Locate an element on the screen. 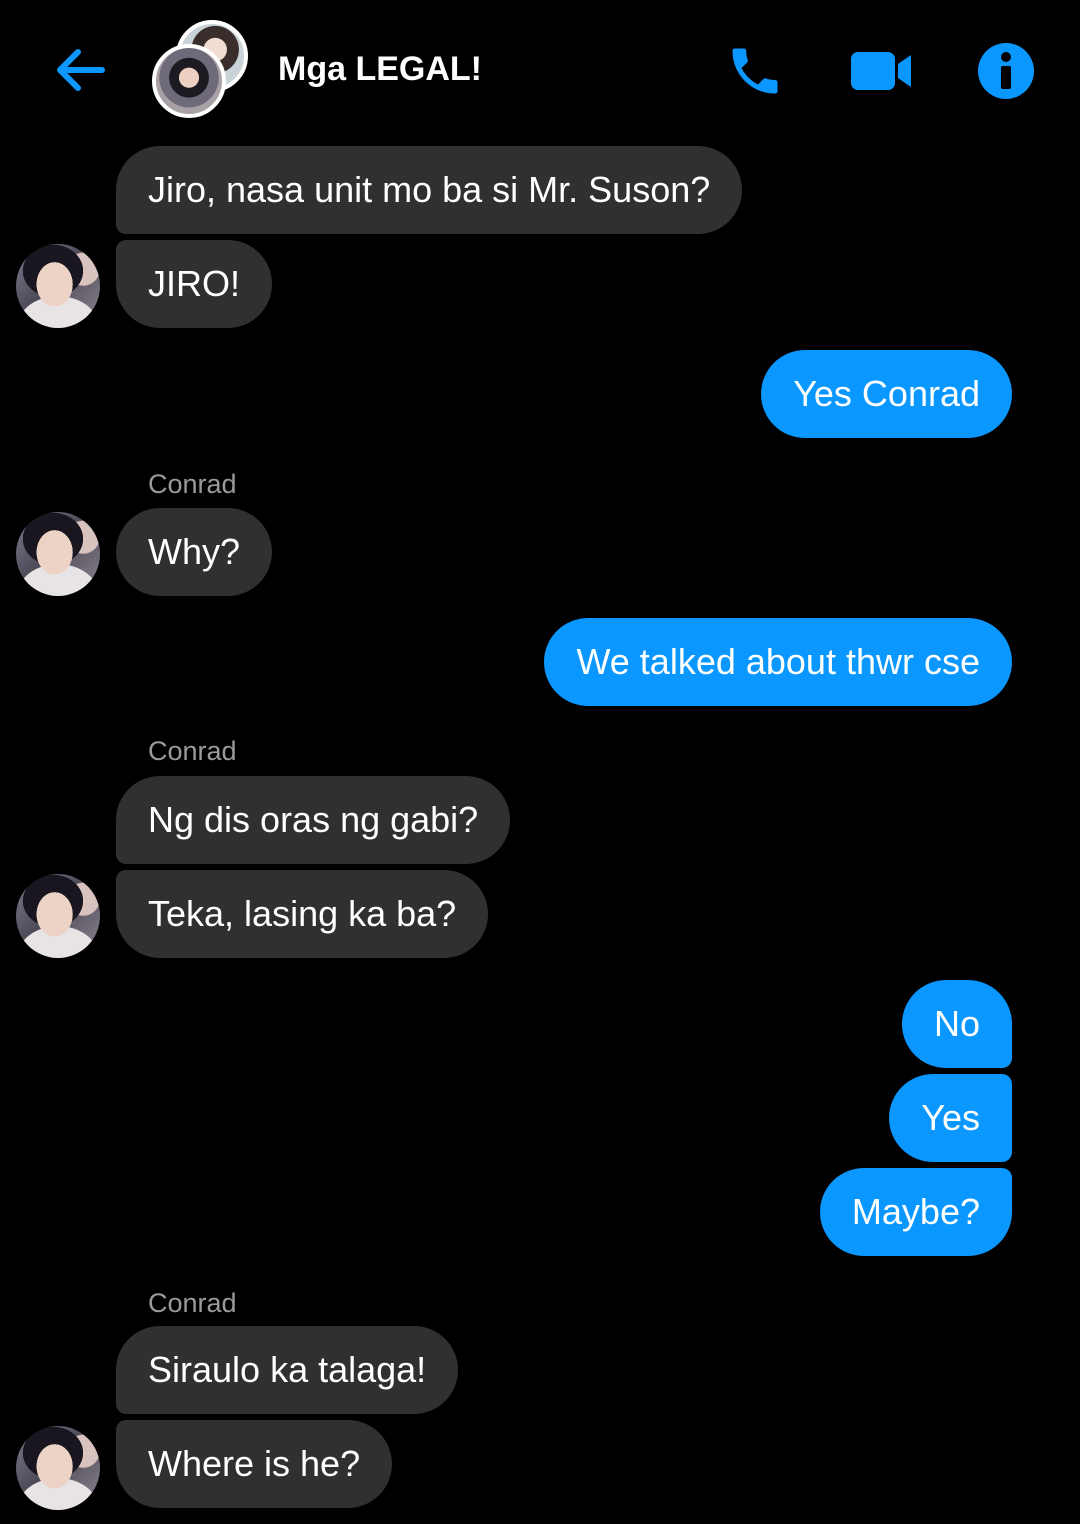  video-call-button is located at coordinates (881, 71).